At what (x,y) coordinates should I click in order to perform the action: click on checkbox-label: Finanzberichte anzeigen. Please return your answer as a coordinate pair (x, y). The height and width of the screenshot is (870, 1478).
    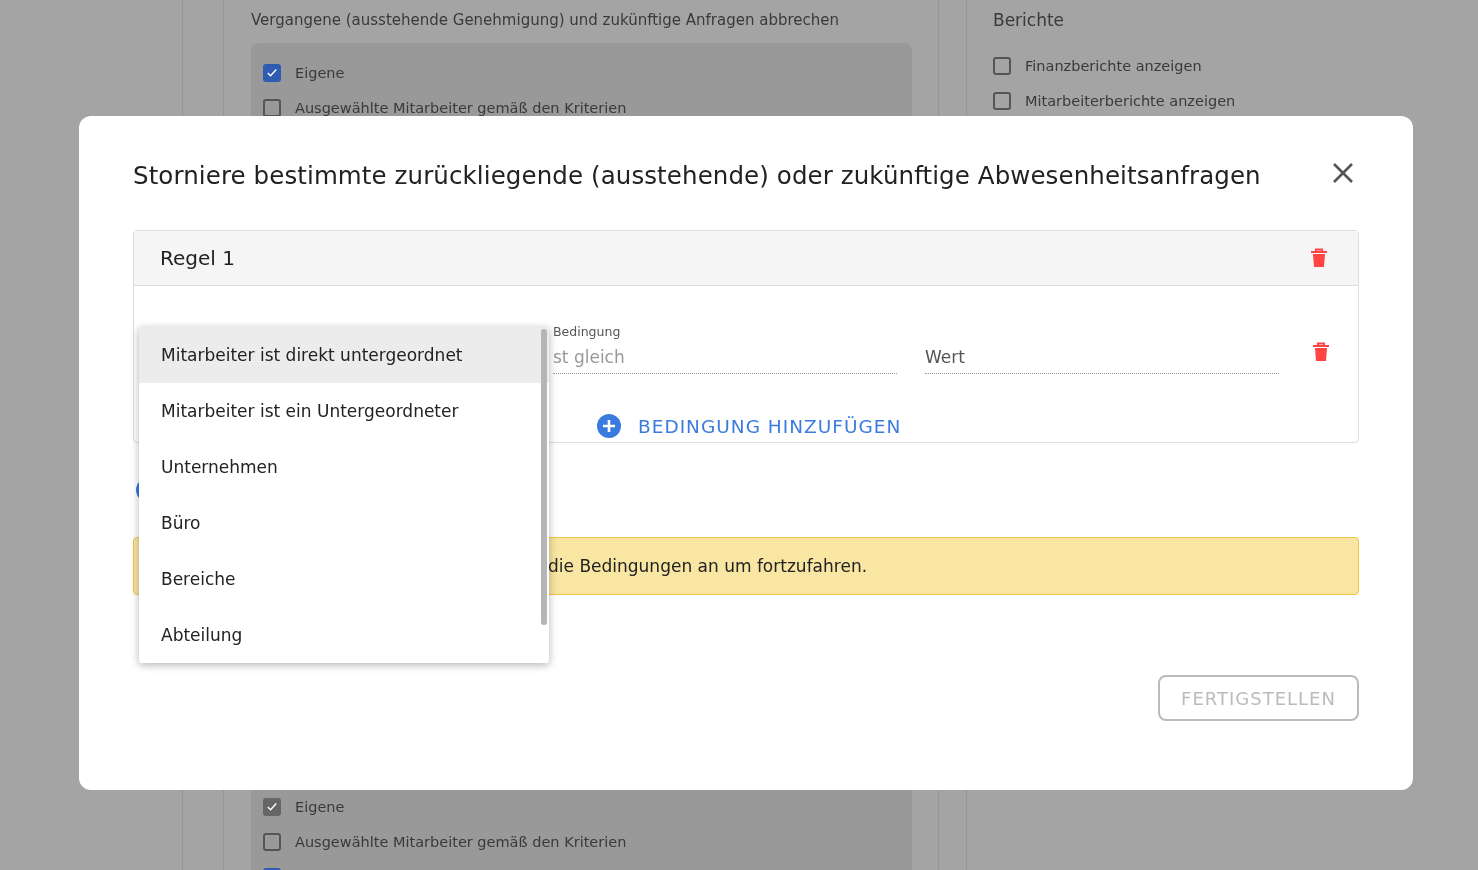
    Looking at the image, I should click on (1113, 65).